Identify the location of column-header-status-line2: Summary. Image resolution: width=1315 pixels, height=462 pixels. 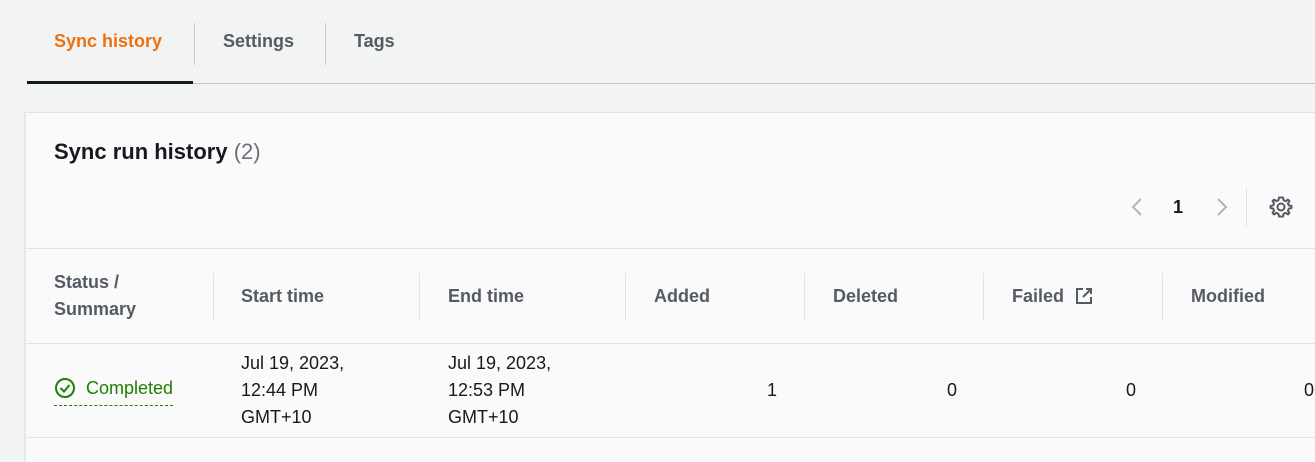
(95, 309).